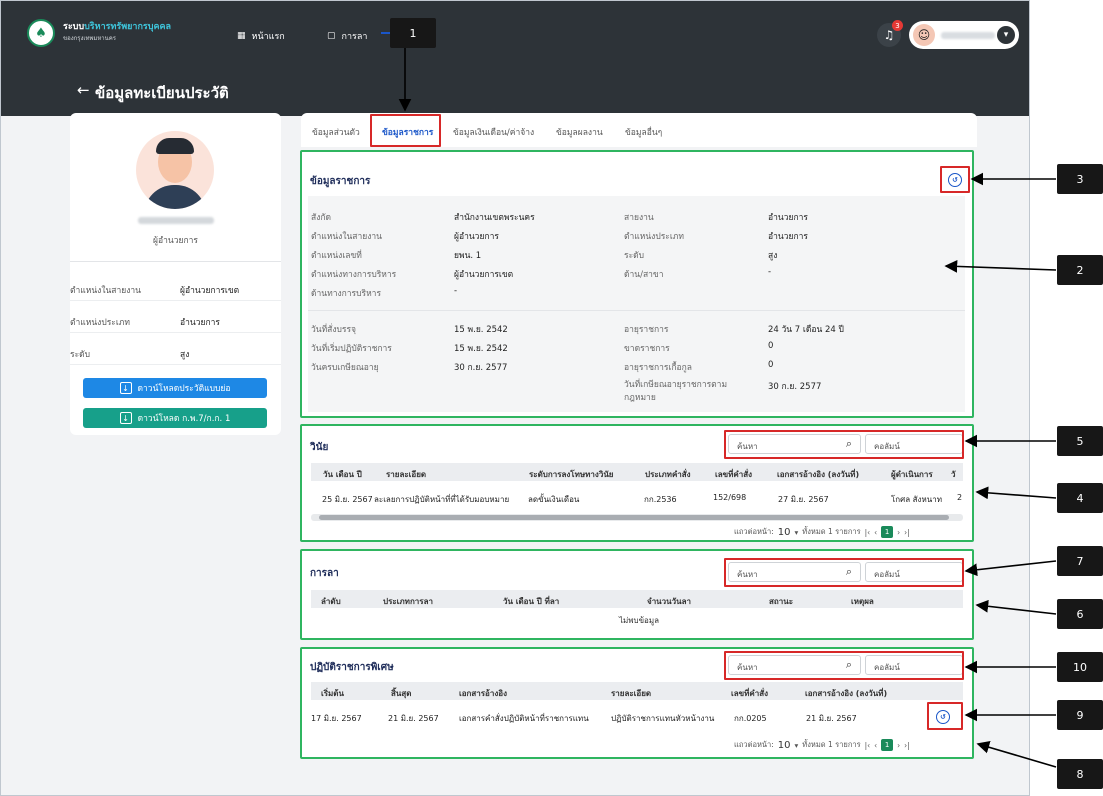 This screenshot has width=1103, height=796. What do you see at coordinates (184, 419) in the screenshot?
I see `download-gp7-label: ดาวน์โหลด ก.พ.7/ก.ก. 1` at bounding box center [184, 419].